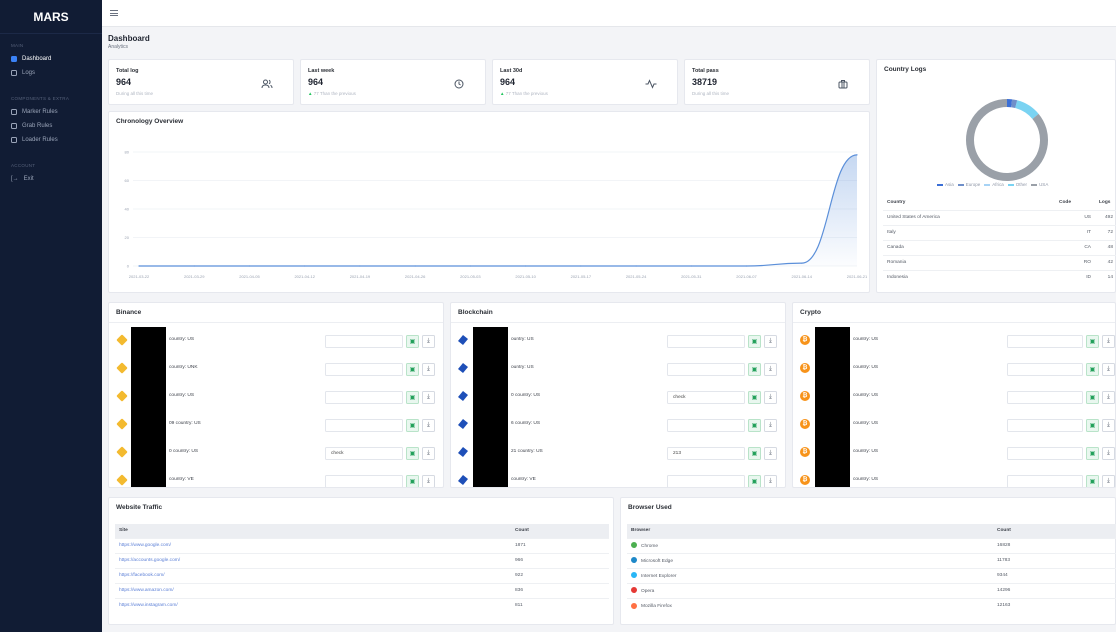 The height and width of the screenshot is (632, 1116). Describe the element at coordinates (1105, 247) in the screenshot. I see `table-cell: 48` at that location.